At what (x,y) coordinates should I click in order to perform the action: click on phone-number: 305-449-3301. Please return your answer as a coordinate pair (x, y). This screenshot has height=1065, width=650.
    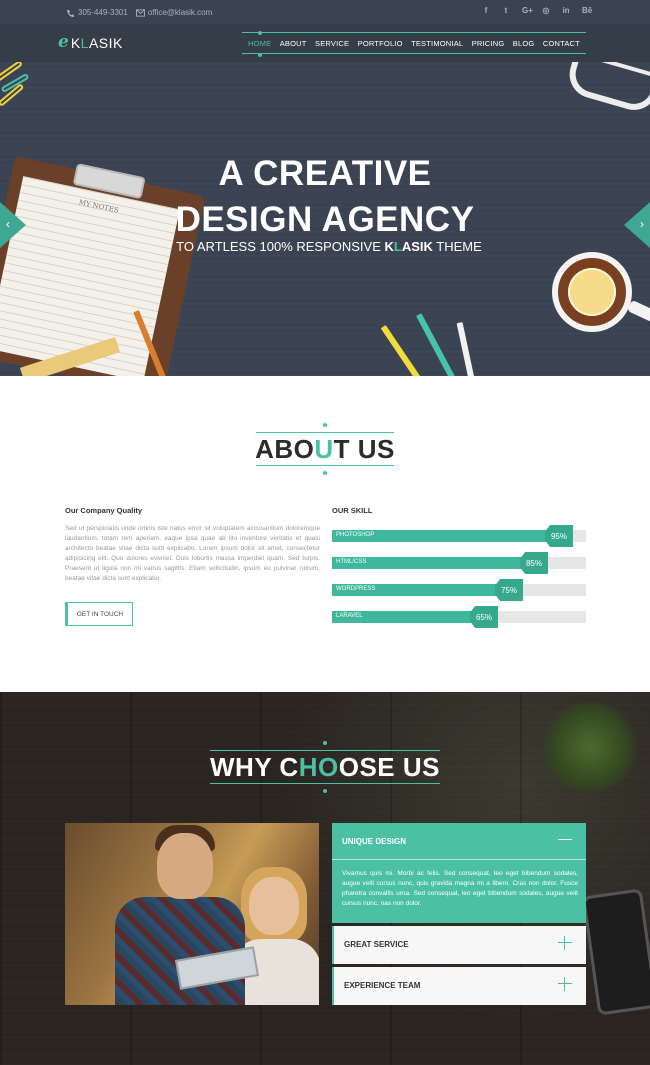
    Looking at the image, I should click on (103, 12).